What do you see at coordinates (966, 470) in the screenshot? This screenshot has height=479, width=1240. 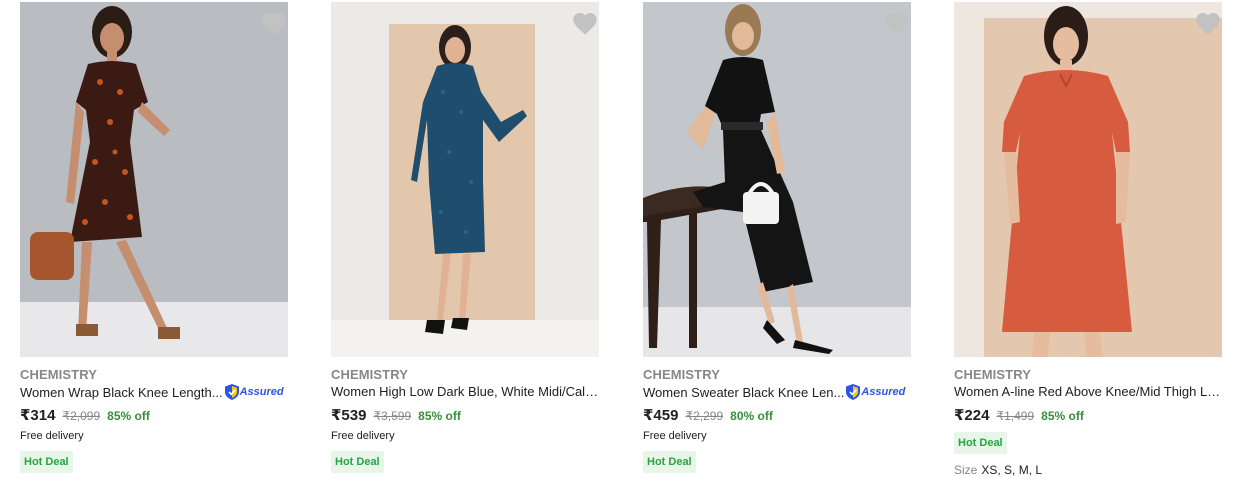 I see `size-label: Size` at bounding box center [966, 470].